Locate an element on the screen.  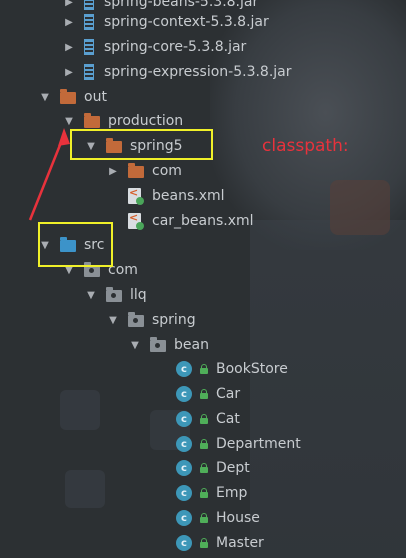
tree-item-class-master: c Master is located at coordinates (220, 543).